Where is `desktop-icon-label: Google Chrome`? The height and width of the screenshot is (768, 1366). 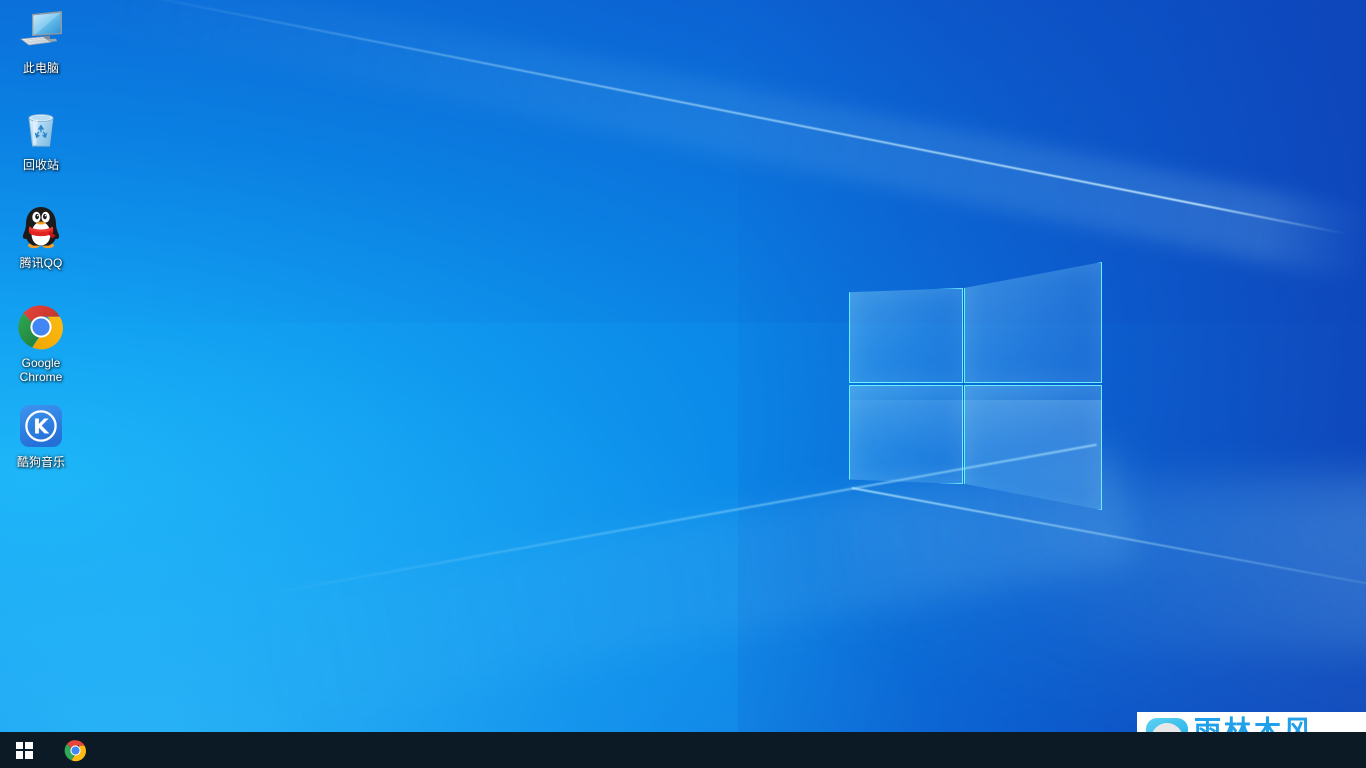 desktop-icon-label: Google Chrome is located at coordinates (41, 370).